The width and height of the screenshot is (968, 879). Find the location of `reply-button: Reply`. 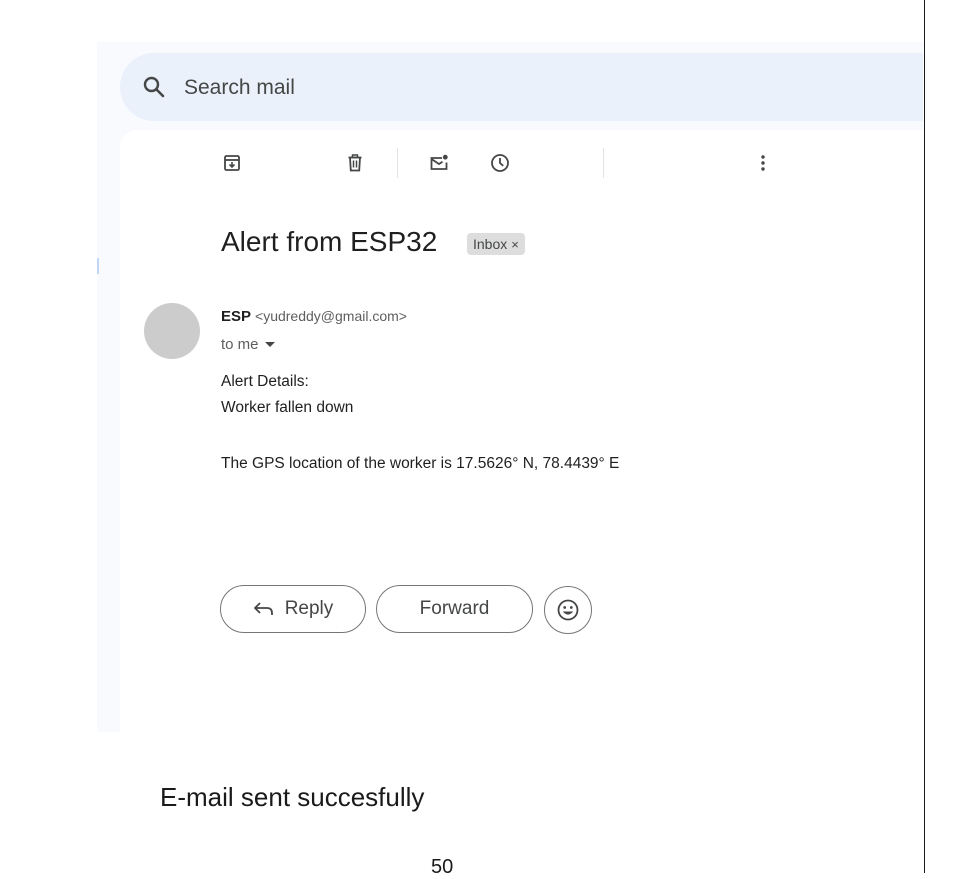

reply-button: Reply is located at coordinates (293, 609).